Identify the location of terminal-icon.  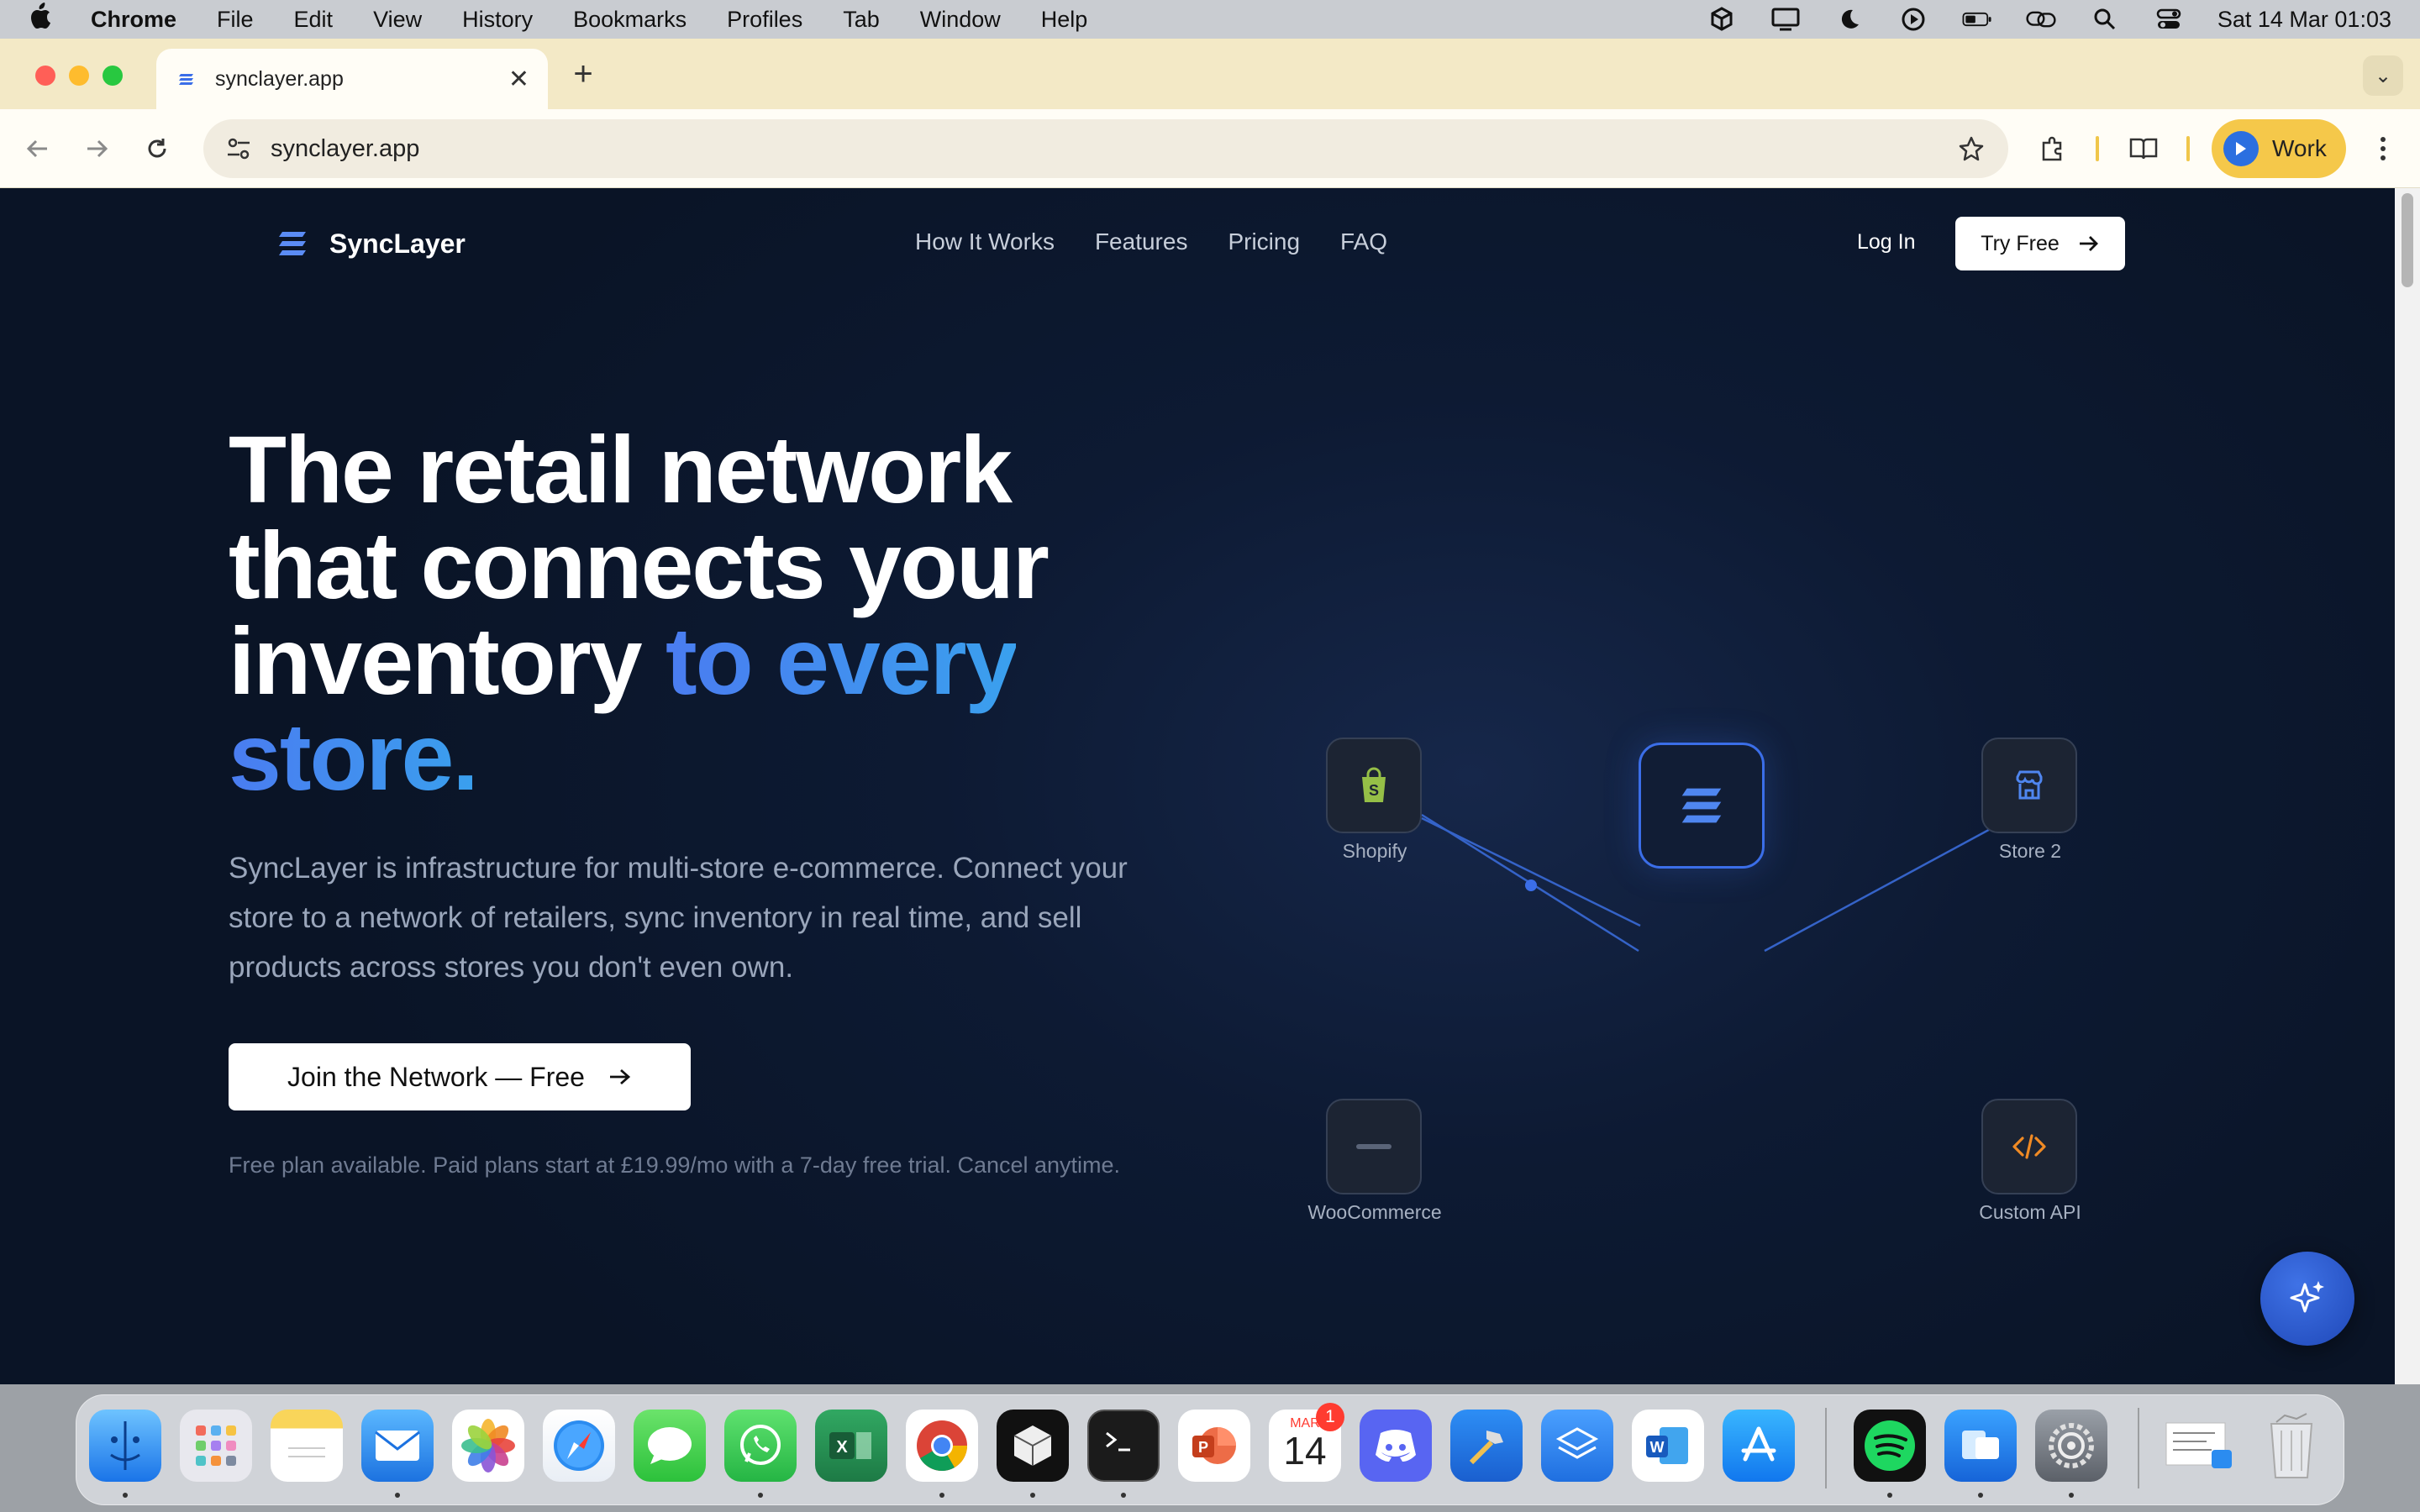
(1123, 1446).